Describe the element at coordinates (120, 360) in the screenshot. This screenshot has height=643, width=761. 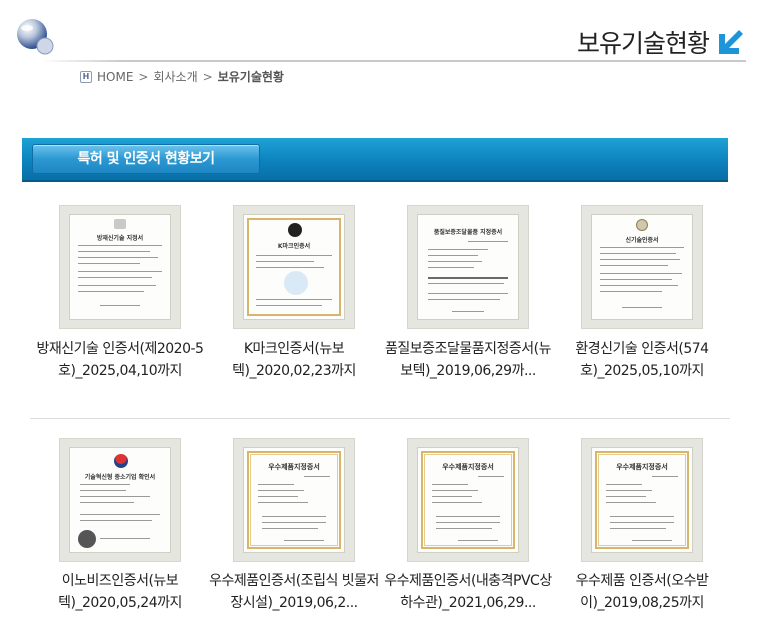
I see `certificate-caption: 방재신기술 인증서(제2020-5호)_2025,04,10까지` at that location.